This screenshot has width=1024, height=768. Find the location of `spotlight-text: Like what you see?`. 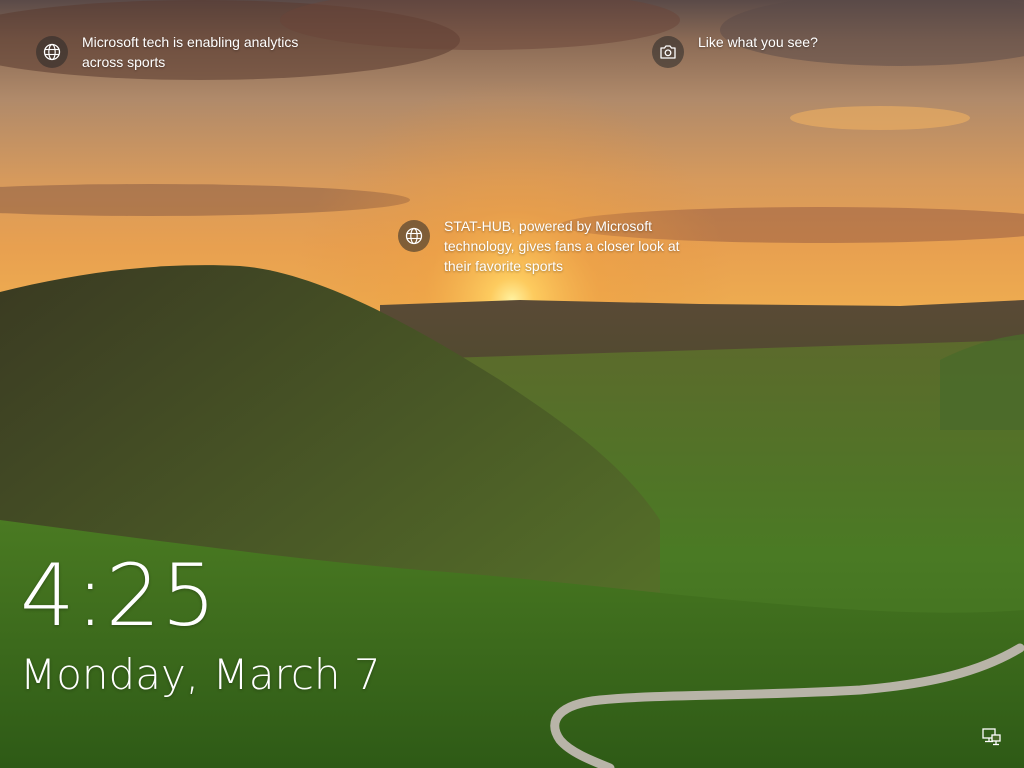

spotlight-text: Like what you see? is located at coordinates (758, 42).